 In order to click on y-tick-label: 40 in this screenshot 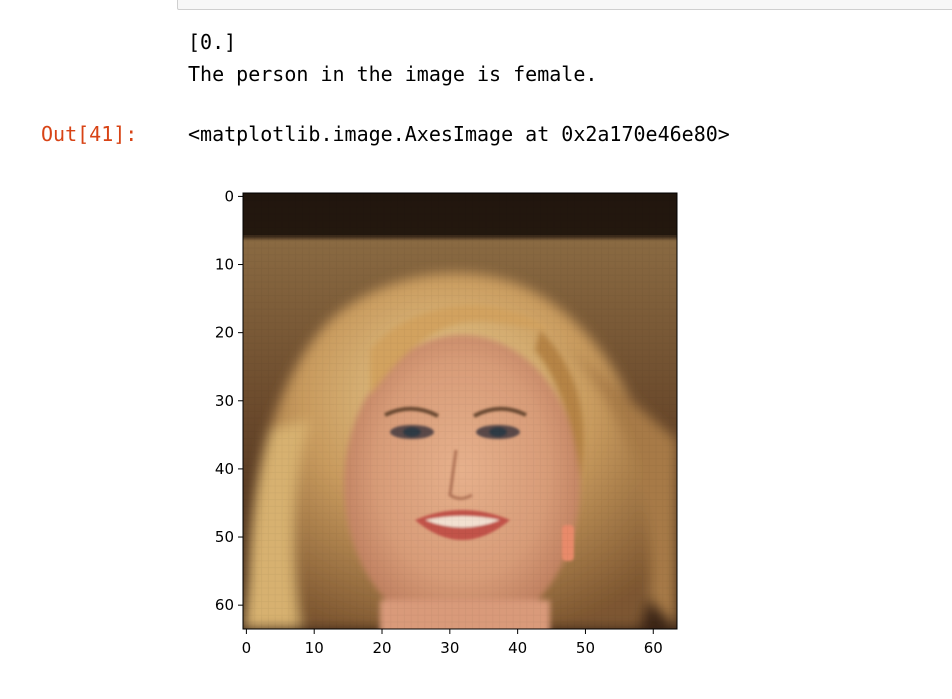, I will do `click(224, 469)`.